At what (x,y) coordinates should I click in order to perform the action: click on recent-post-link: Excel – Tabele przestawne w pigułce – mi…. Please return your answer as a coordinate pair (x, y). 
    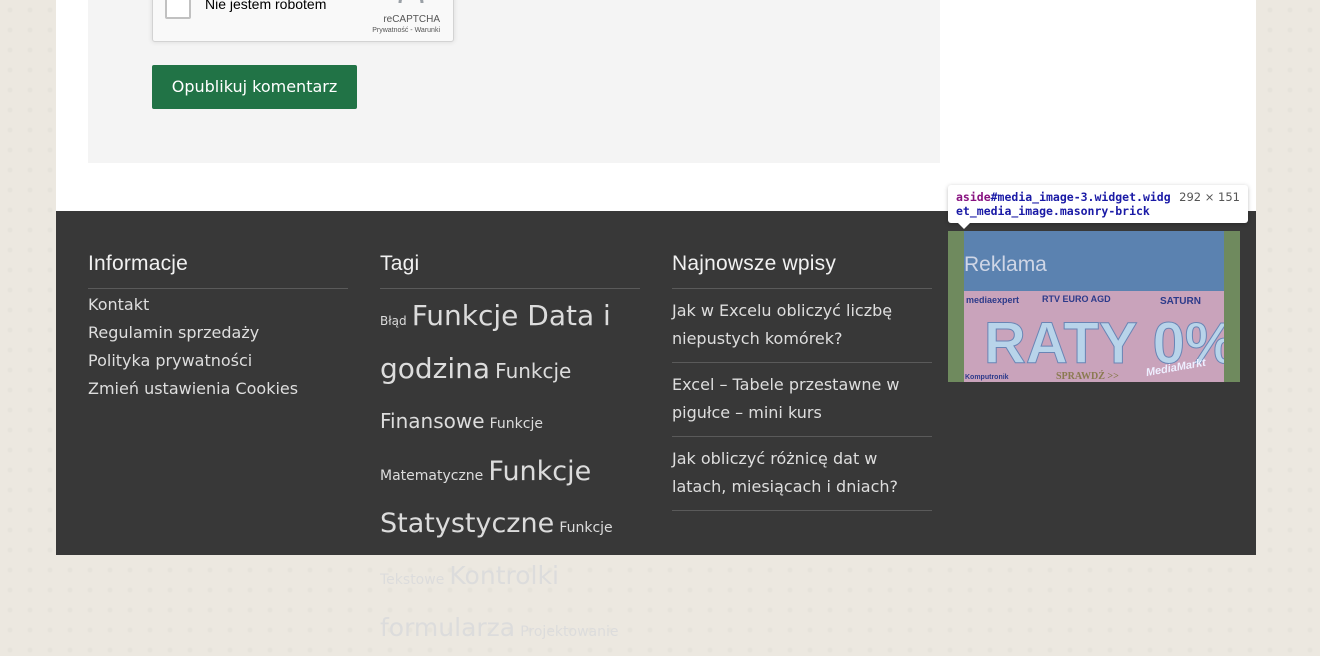
    Looking at the image, I should click on (802, 400).